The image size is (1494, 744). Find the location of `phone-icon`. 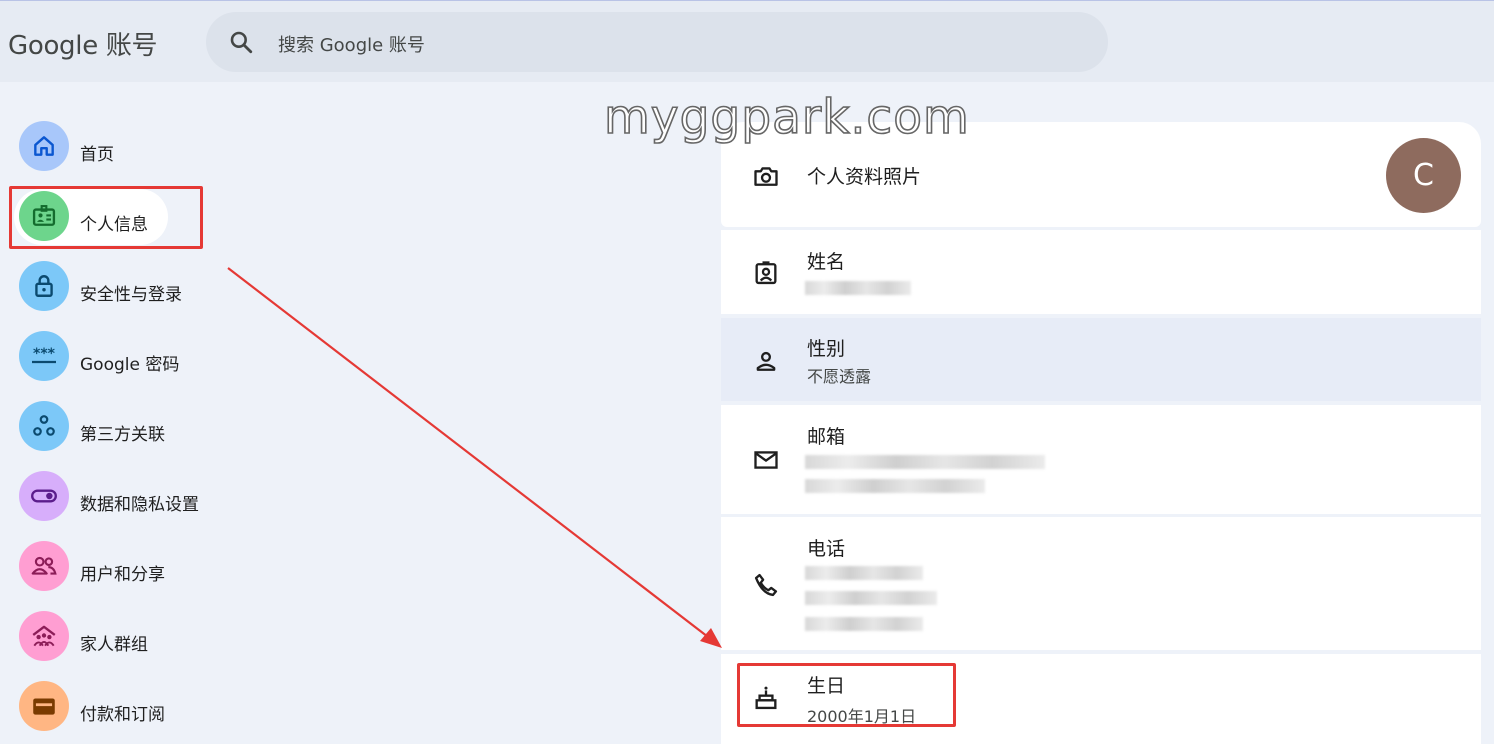

phone-icon is located at coordinates (766, 585).